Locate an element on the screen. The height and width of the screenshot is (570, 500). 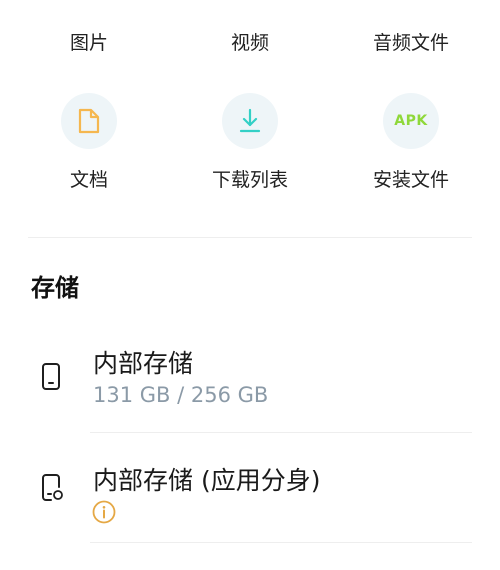
category-videos: 视频 is located at coordinates (250, 41).